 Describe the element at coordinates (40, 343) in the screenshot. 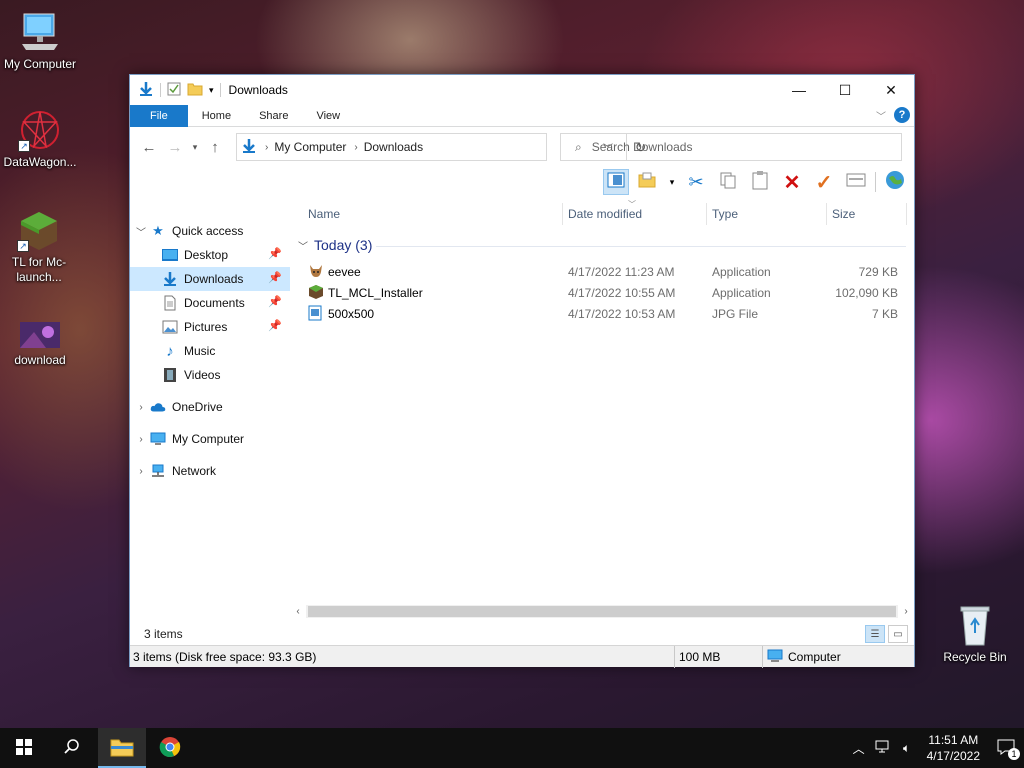

I see `desktop-icon-download: download` at that location.